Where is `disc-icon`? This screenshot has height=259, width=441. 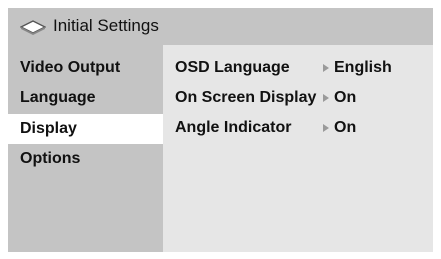
disc-icon is located at coordinates (33, 27).